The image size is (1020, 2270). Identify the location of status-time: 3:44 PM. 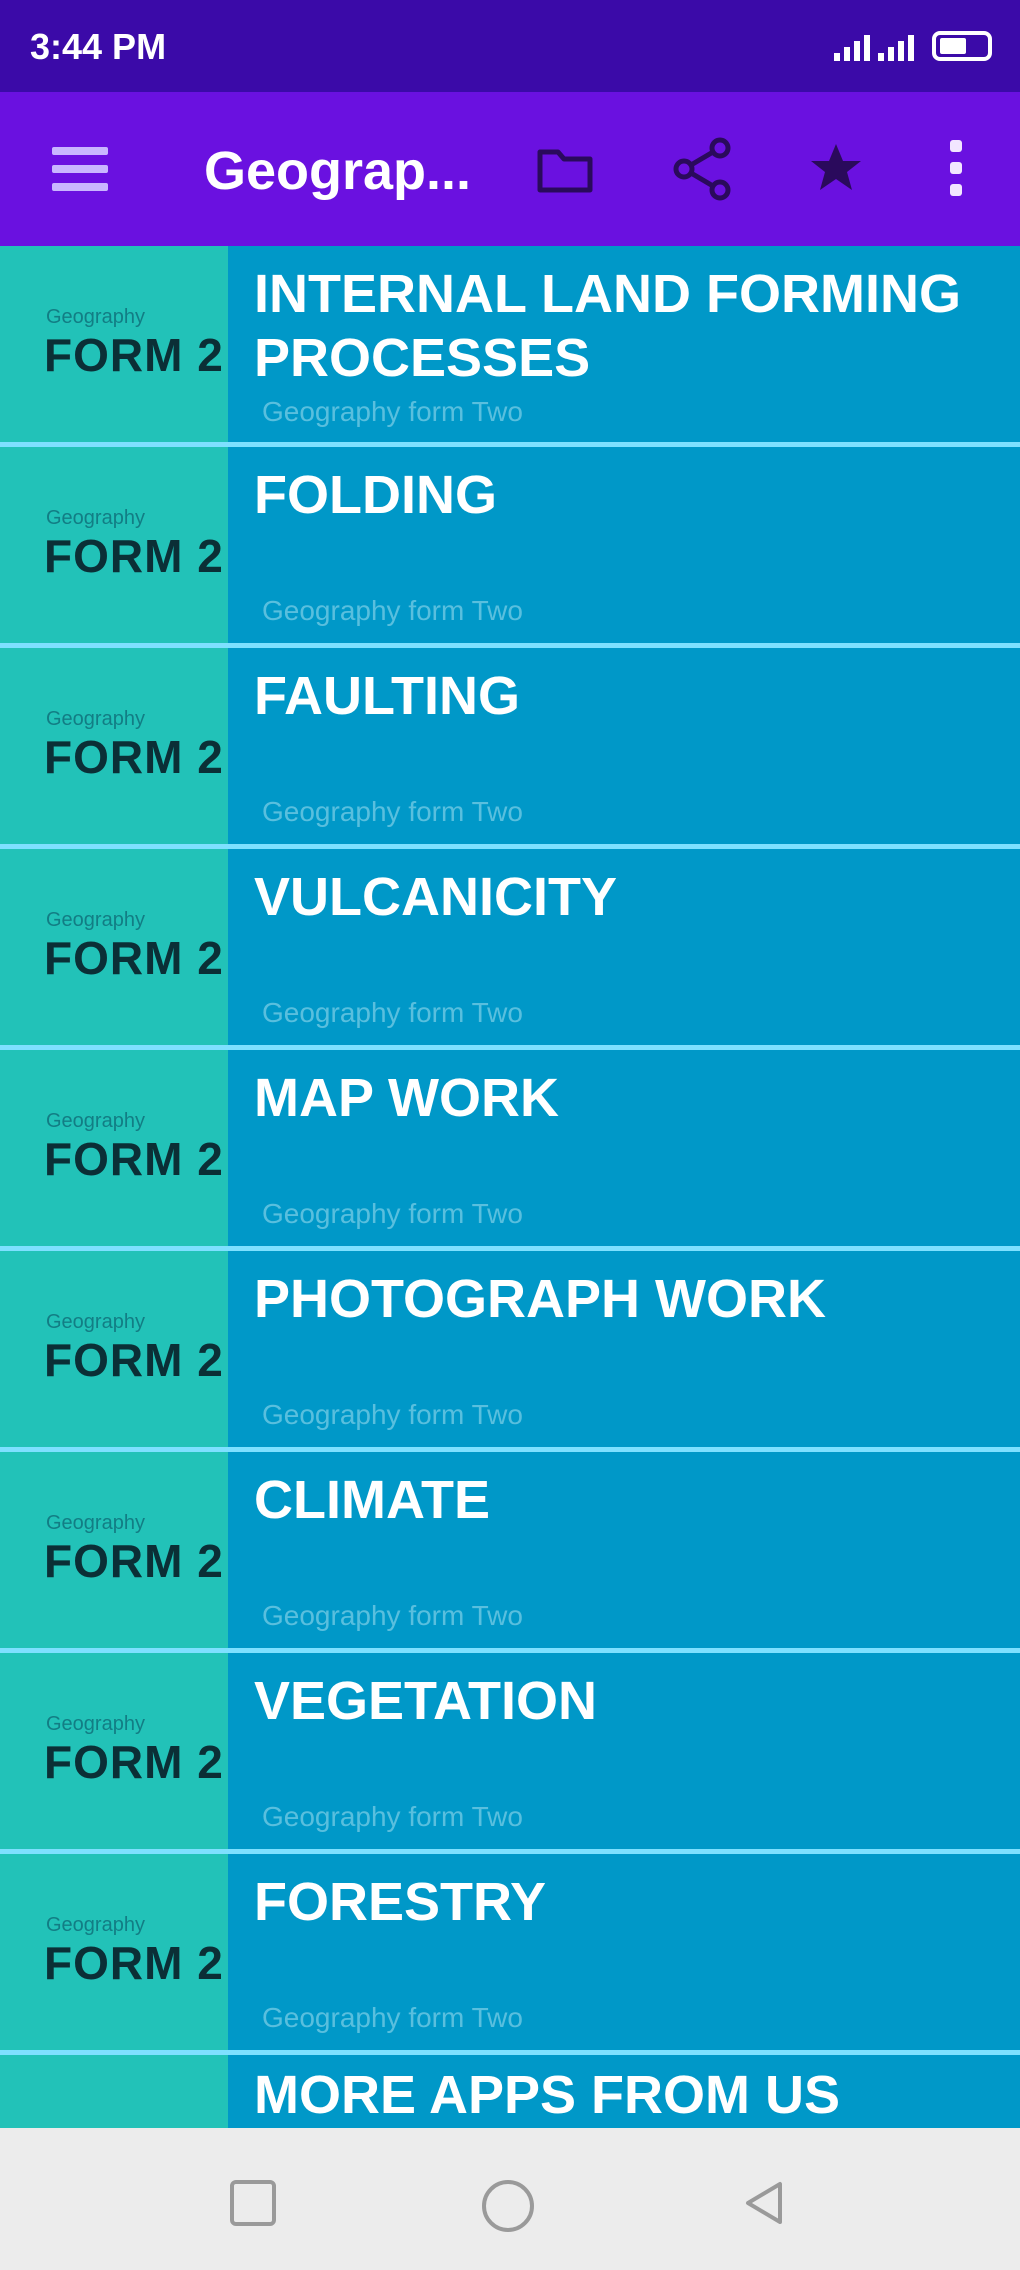
(98, 46).